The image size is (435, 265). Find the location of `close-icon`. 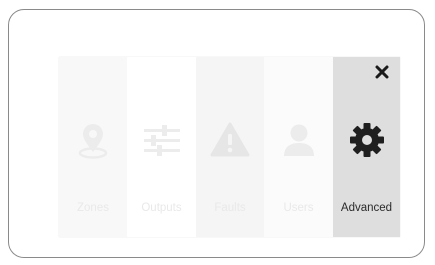

close-icon is located at coordinates (382, 72).